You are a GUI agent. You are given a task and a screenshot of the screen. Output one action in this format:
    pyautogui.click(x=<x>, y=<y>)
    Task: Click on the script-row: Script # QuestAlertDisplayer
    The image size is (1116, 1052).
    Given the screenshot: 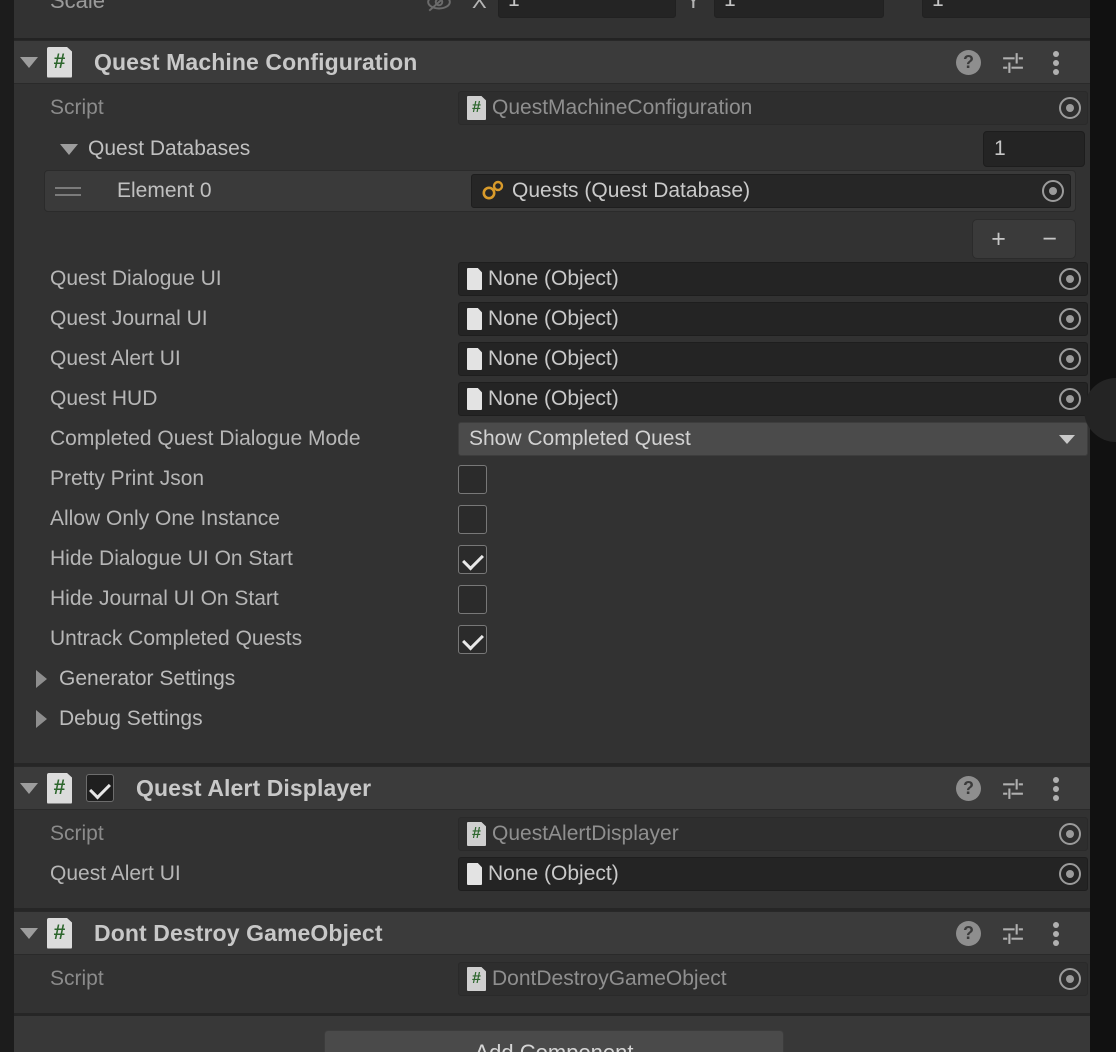 What is the action you would take?
    pyautogui.click(x=552, y=834)
    